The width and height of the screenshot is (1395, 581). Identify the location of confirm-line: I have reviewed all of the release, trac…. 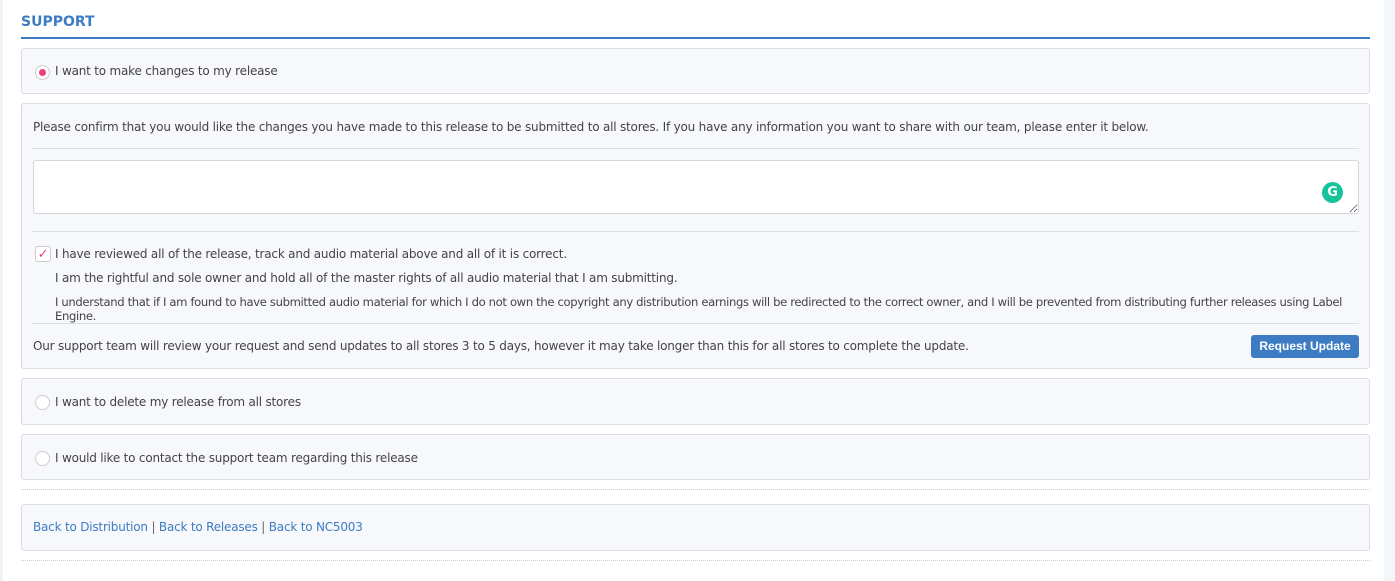
(311, 254).